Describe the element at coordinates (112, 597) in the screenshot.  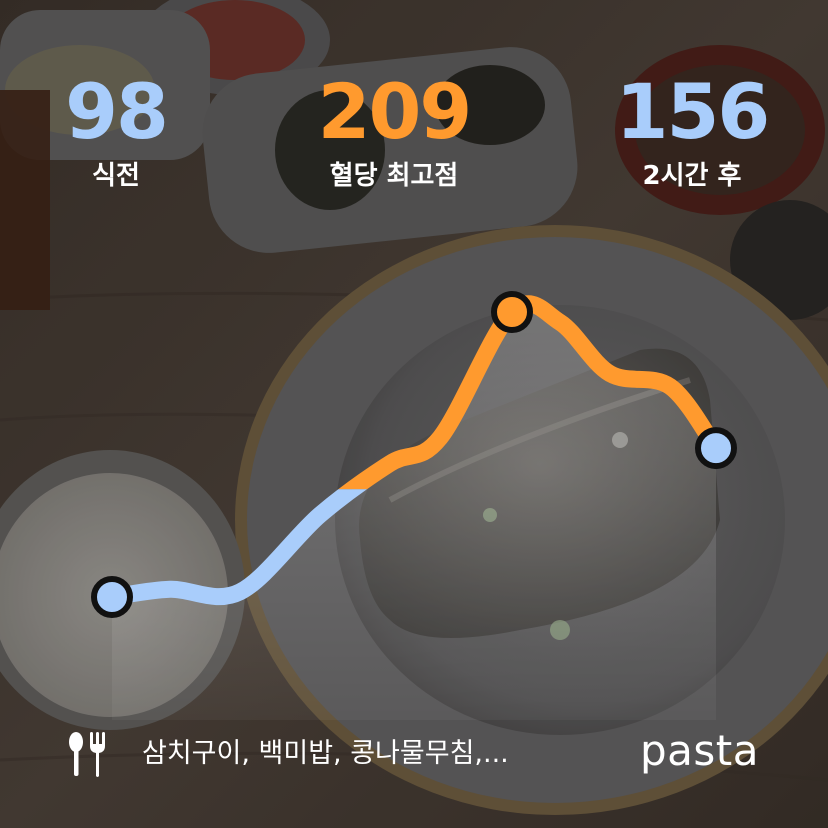
I see `marker-before` at that location.